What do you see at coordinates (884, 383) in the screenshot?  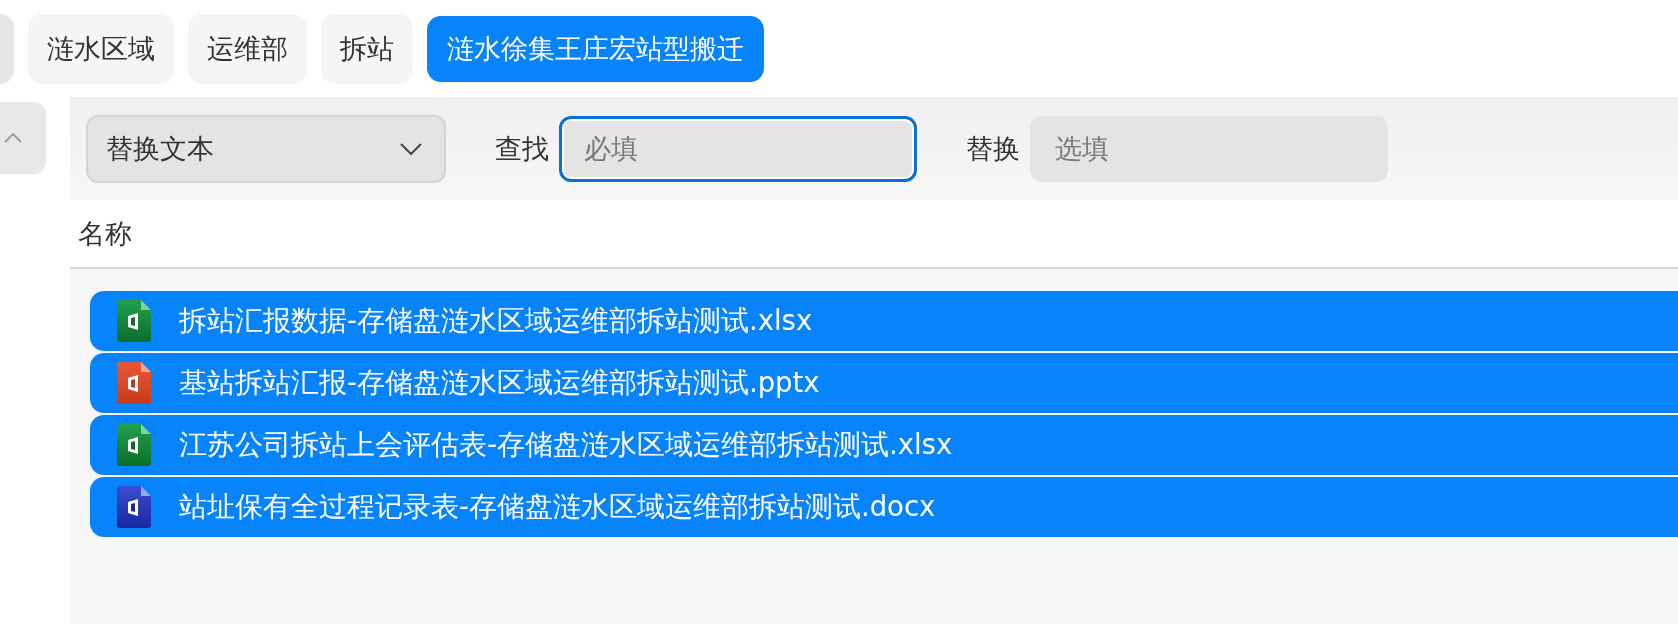 I see `file-row: 基站拆站汇报-存储盘涟水区域运维部拆站测试.pptx` at bounding box center [884, 383].